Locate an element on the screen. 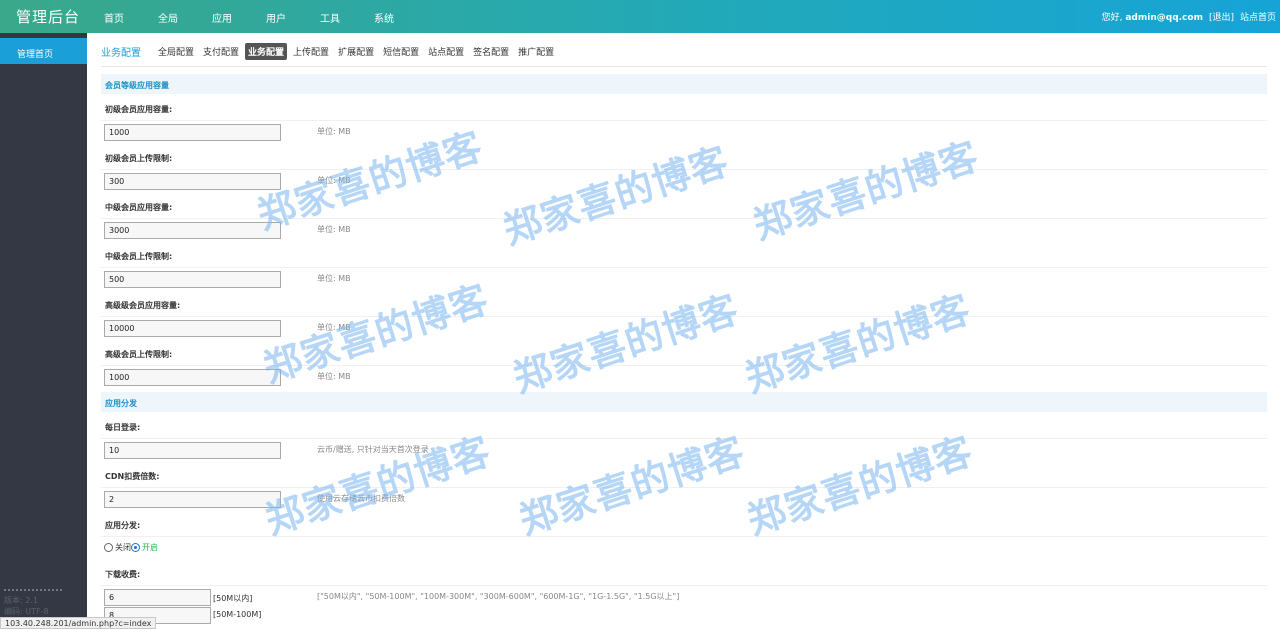  mid-capacity-input is located at coordinates (192, 230).